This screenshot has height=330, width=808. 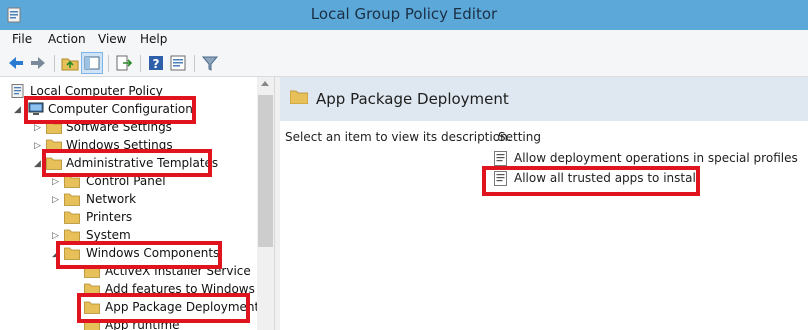 I want to click on tree-item: Printers, so click(x=128, y=218).